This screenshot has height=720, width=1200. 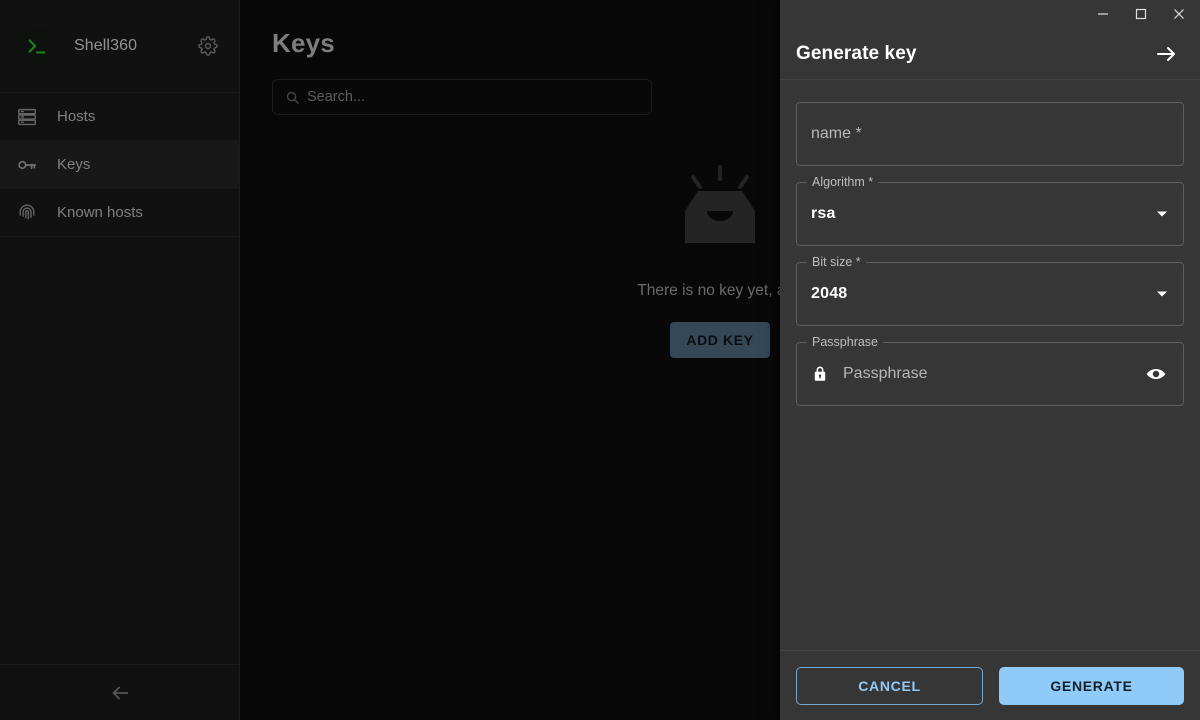 I want to click on maximize-icon, so click(x=1141, y=14).